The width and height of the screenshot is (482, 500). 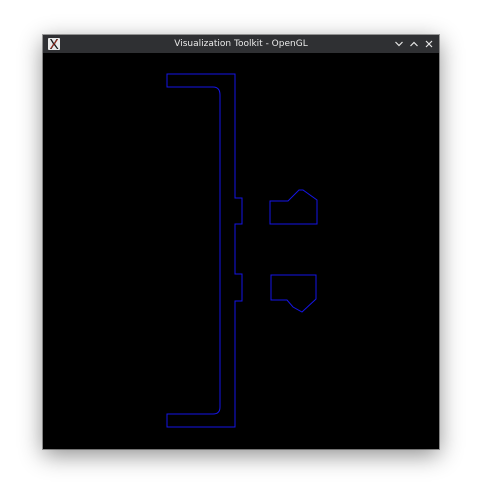 I want to click on maximize-button, so click(x=414, y=44).